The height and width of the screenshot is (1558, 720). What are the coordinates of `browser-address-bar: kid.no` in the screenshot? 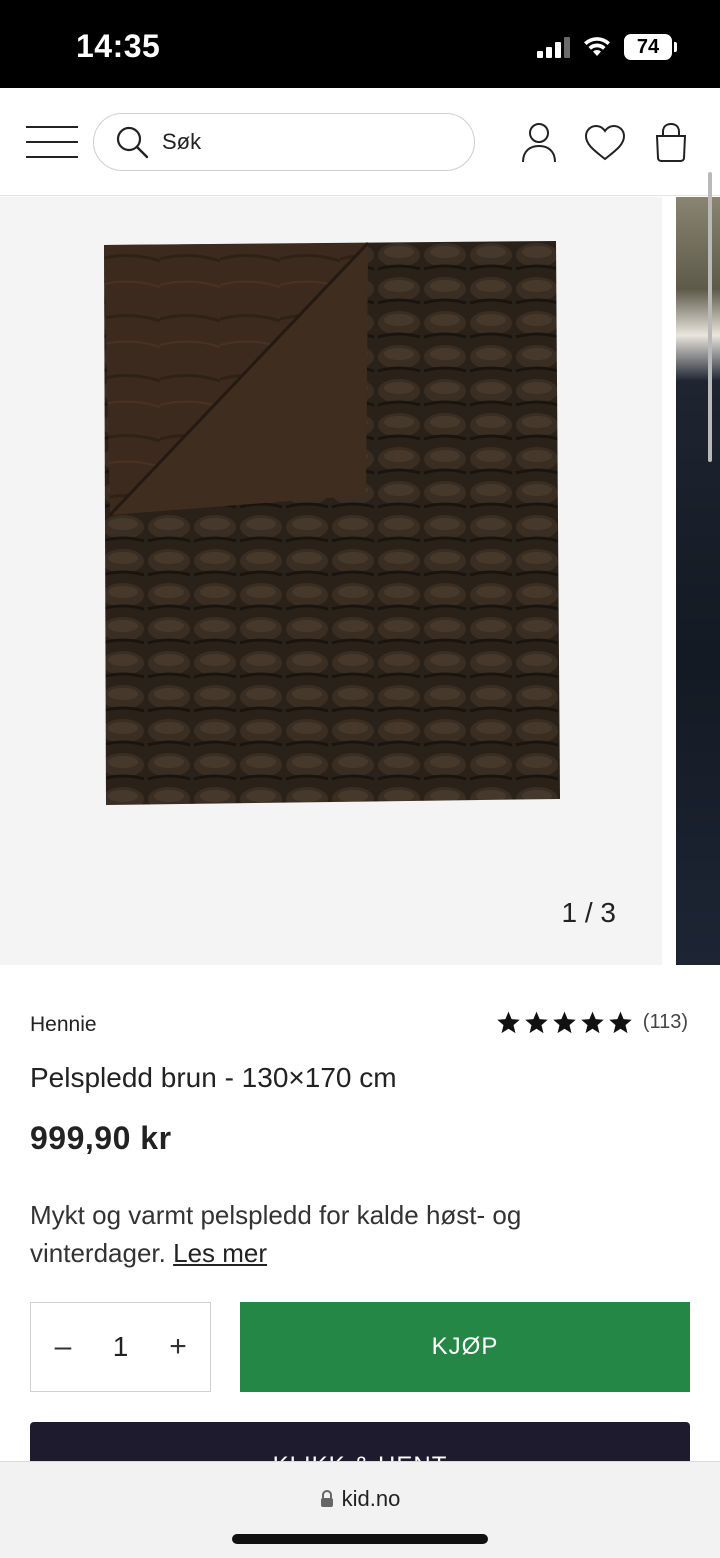 It's located at (360, 1509).